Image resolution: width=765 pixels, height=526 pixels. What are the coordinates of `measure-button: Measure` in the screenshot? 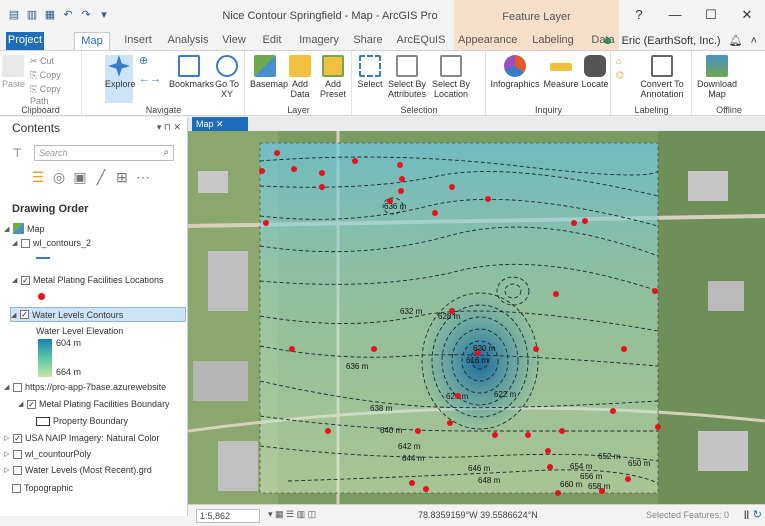 It's located at (561, 72).